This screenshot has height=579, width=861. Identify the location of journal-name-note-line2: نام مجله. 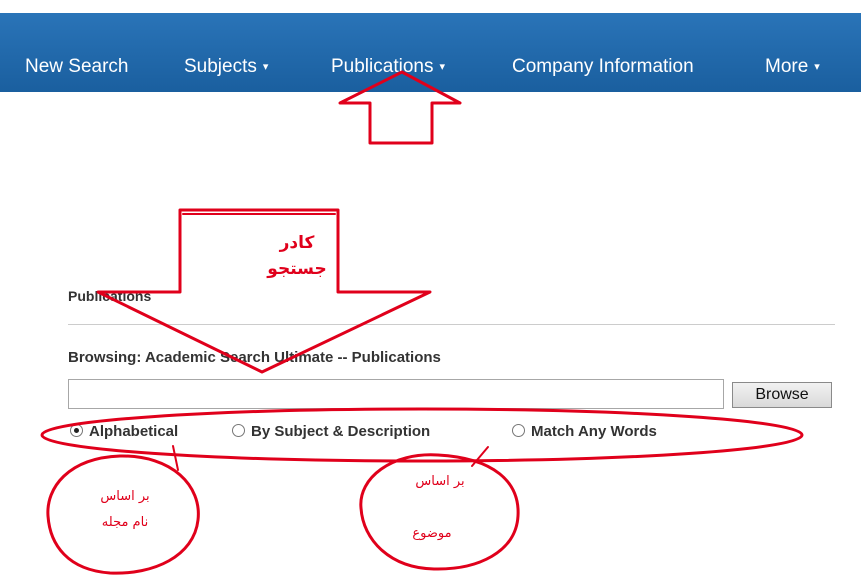
(125, 522).